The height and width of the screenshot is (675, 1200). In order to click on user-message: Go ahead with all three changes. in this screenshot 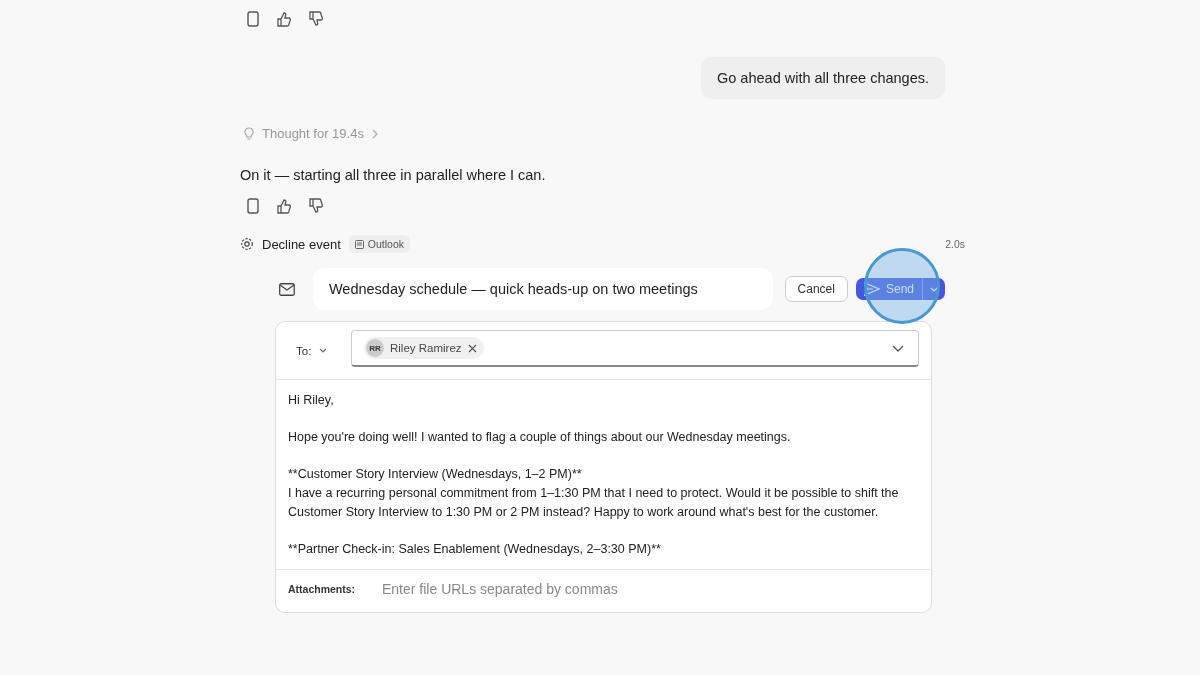, I will do `click(823, 78)`.